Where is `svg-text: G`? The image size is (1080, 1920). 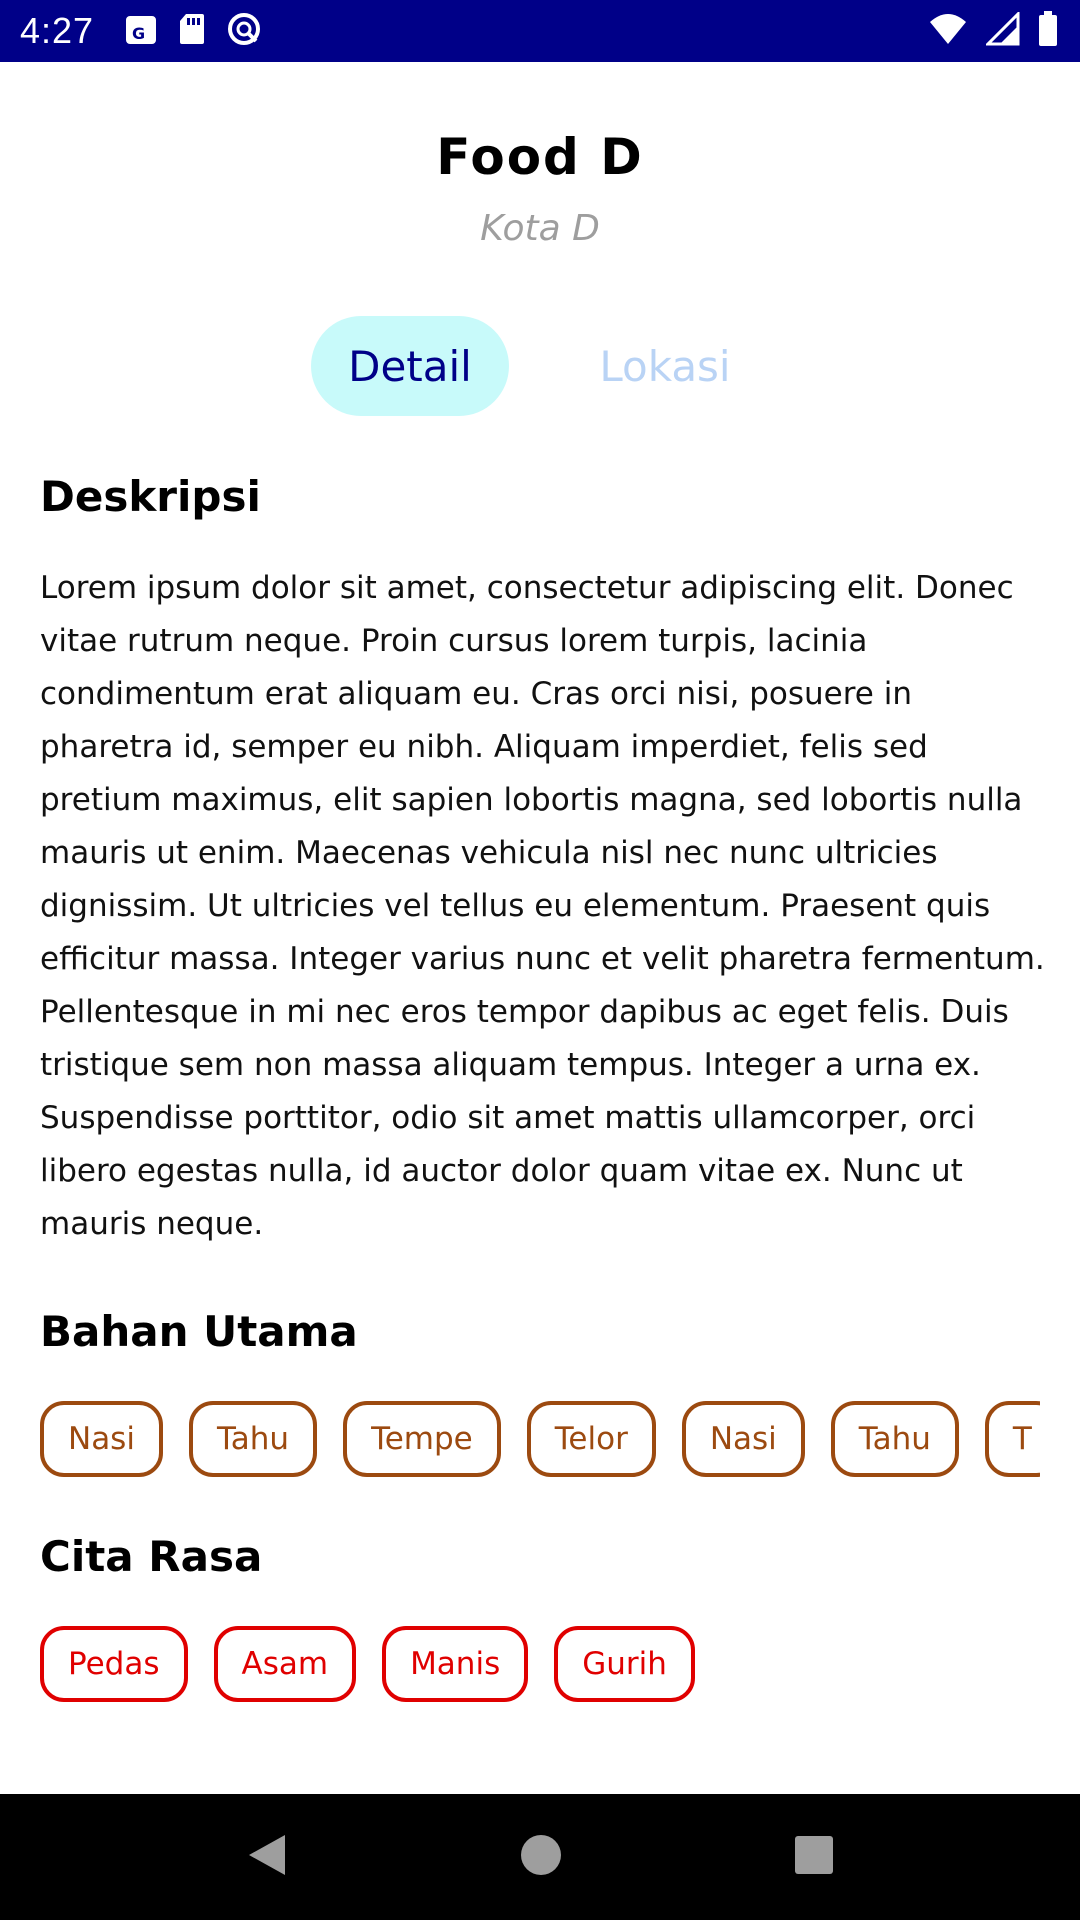
svg-text: G is located at coordinates (138, 33).